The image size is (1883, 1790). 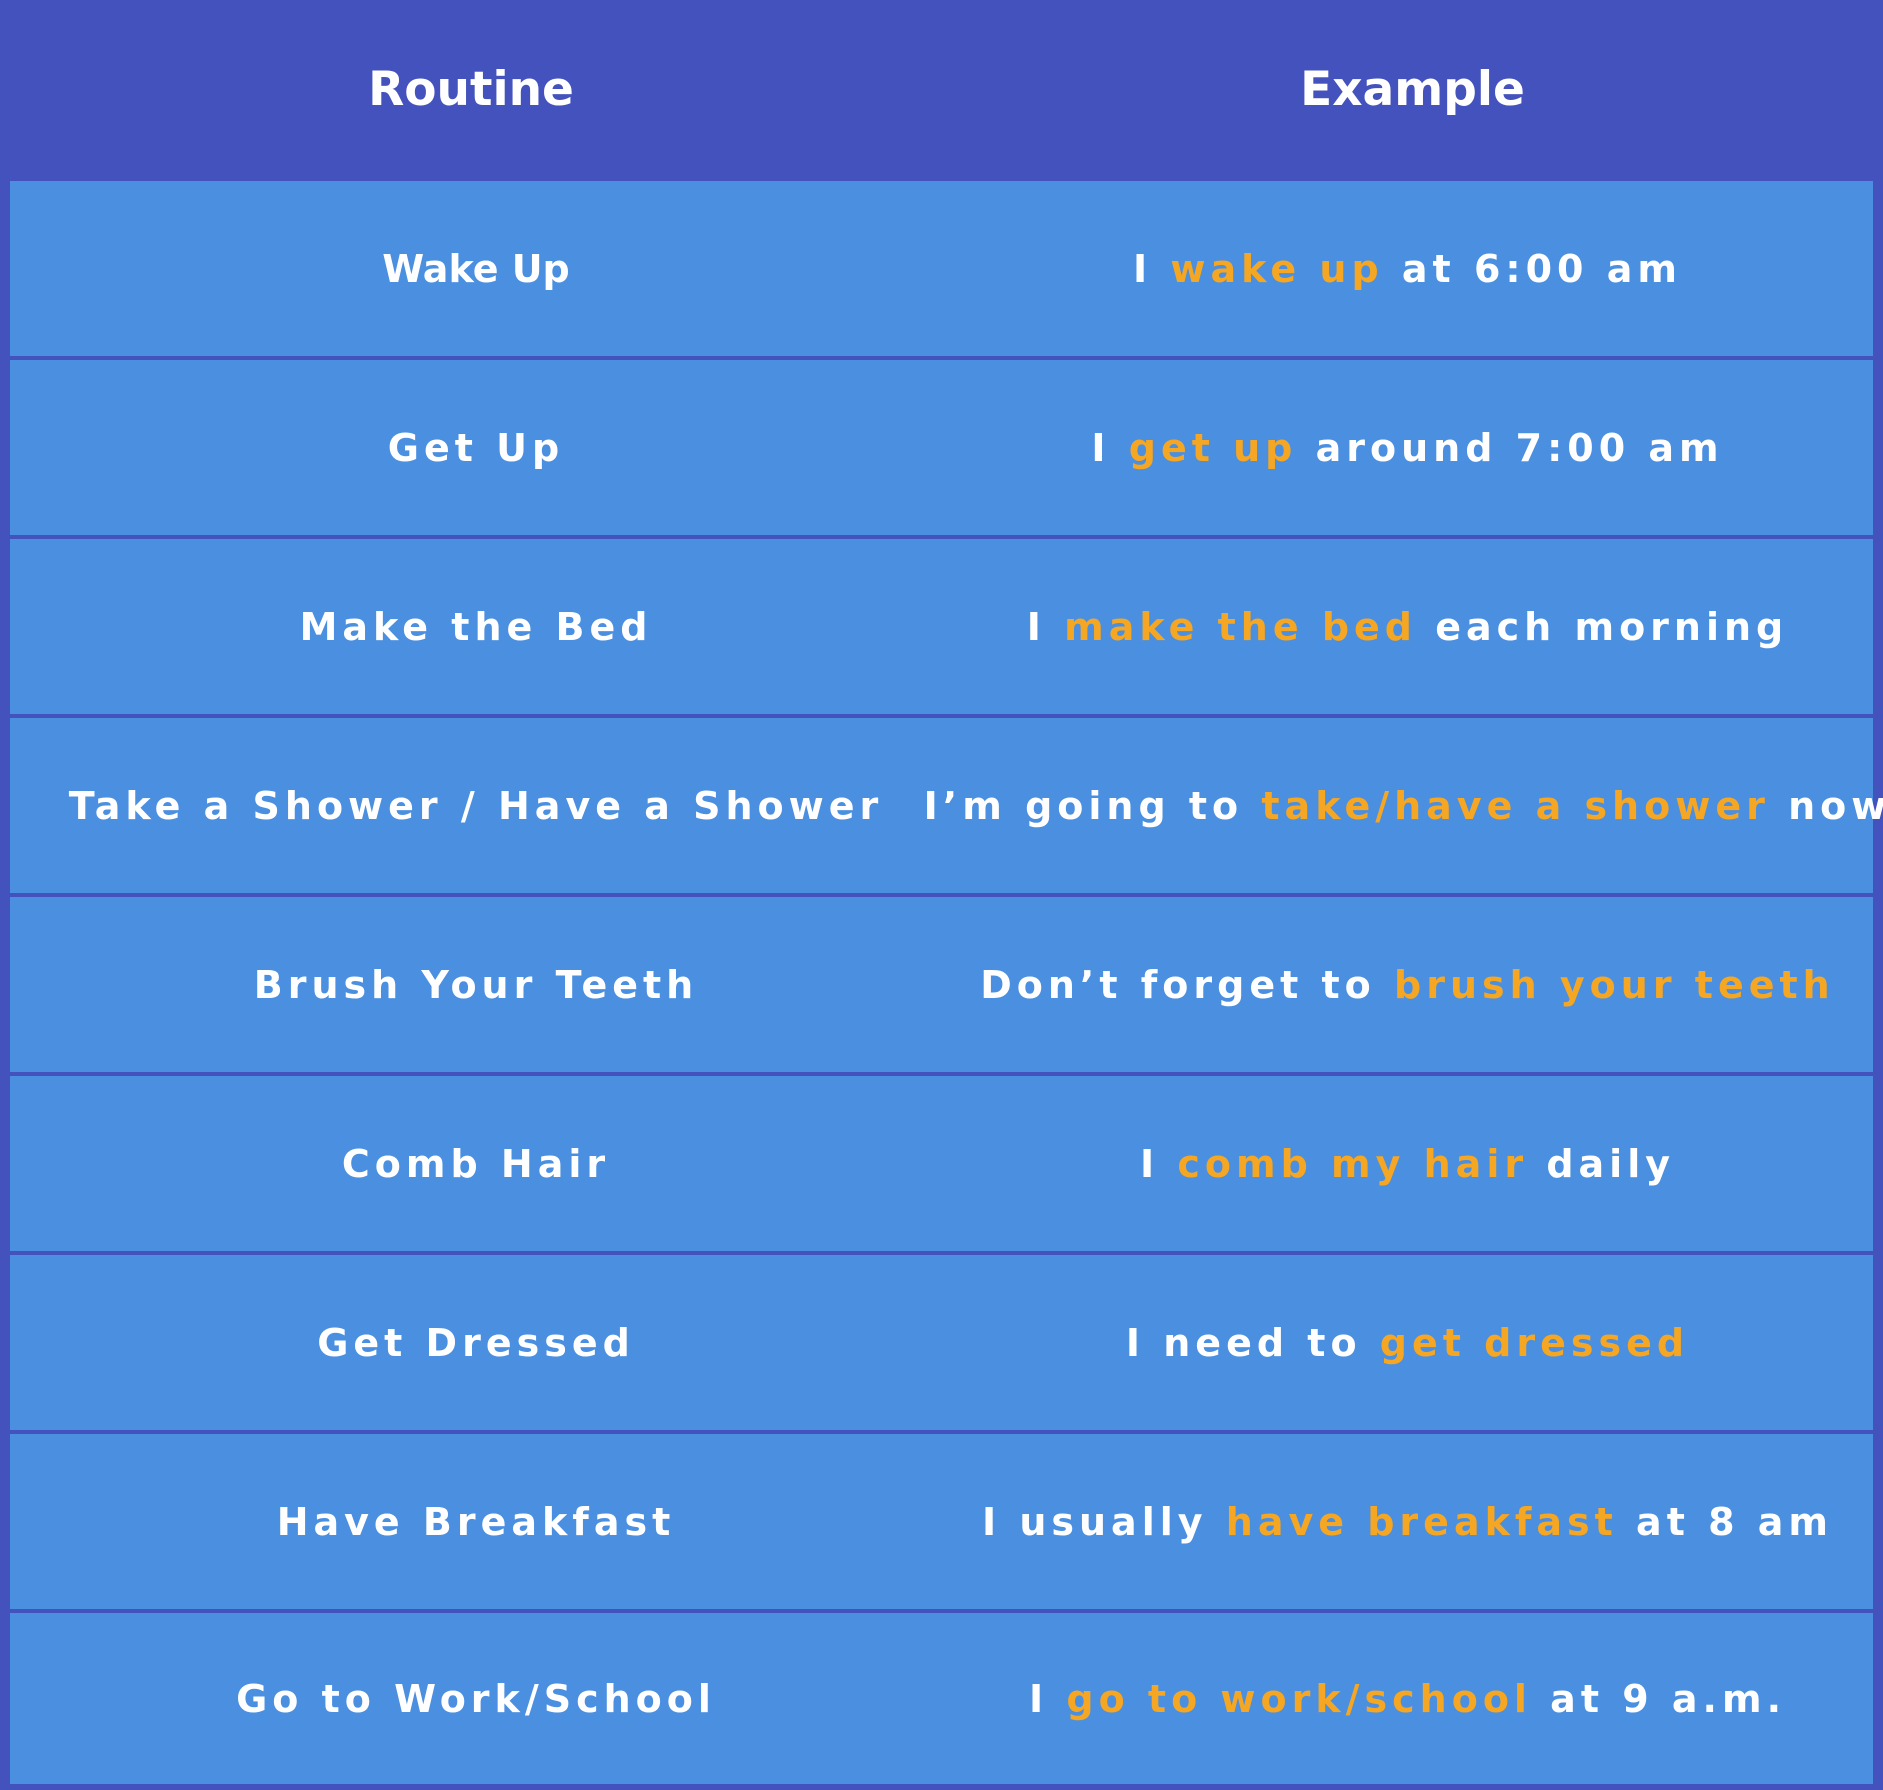 I want to click on routine-cell: Wake Up, so click(x=476, y=268).